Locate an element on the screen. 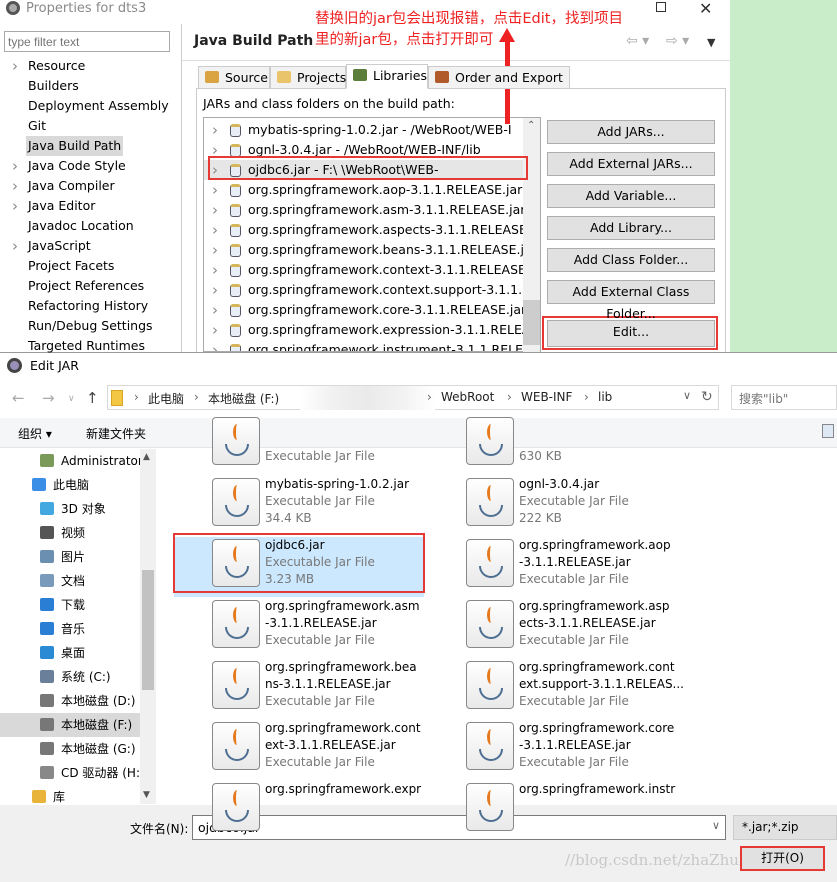  tree-item: › Java Editor is located at coordinates (90, 206).